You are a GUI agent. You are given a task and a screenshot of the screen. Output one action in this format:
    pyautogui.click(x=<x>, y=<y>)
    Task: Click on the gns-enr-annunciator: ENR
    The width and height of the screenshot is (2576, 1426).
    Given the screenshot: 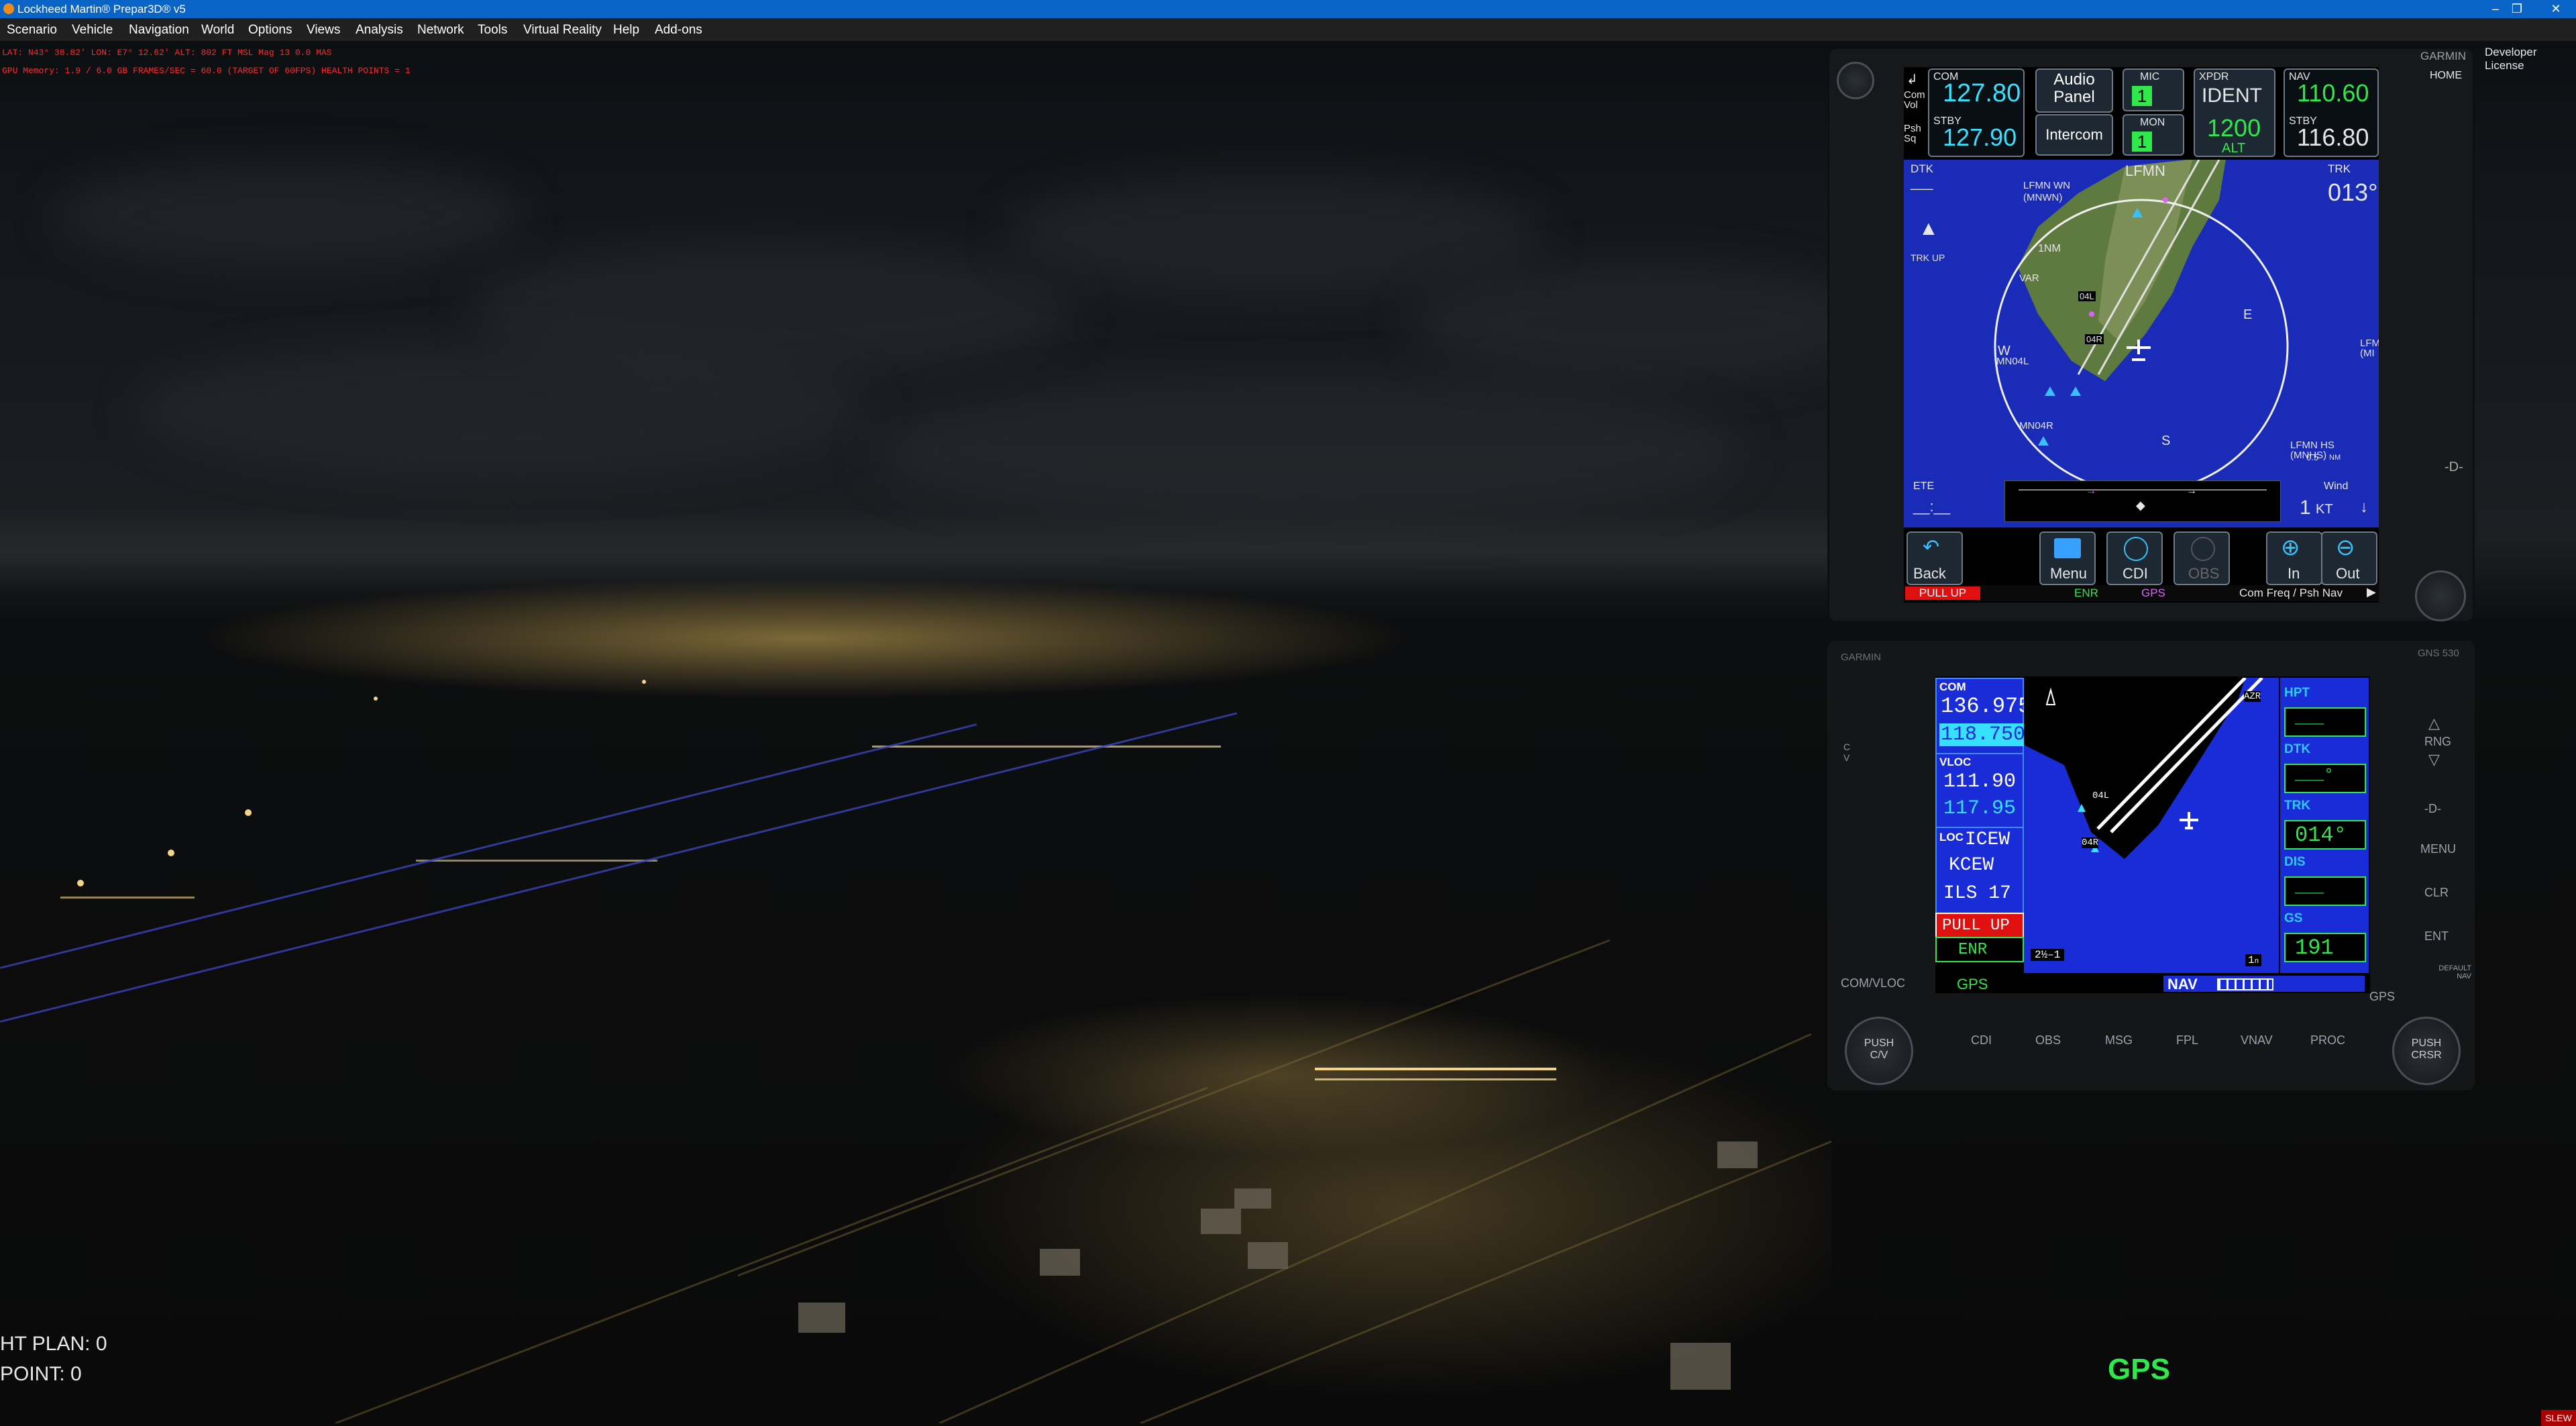 What is the action you would take?
    pyautogui.click(x=1979, y=950)
    